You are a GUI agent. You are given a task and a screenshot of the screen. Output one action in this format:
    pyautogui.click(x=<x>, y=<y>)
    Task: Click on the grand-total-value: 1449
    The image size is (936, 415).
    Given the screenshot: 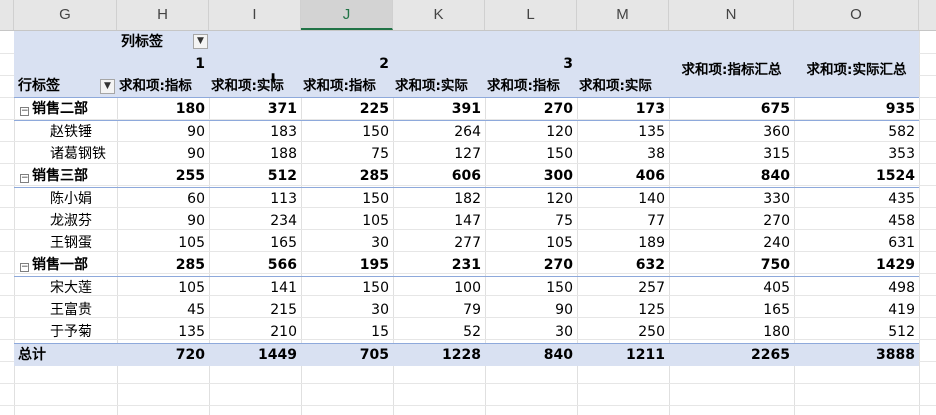 What is the action you would take?
    pyautogui.click(x=255, y=355)
    